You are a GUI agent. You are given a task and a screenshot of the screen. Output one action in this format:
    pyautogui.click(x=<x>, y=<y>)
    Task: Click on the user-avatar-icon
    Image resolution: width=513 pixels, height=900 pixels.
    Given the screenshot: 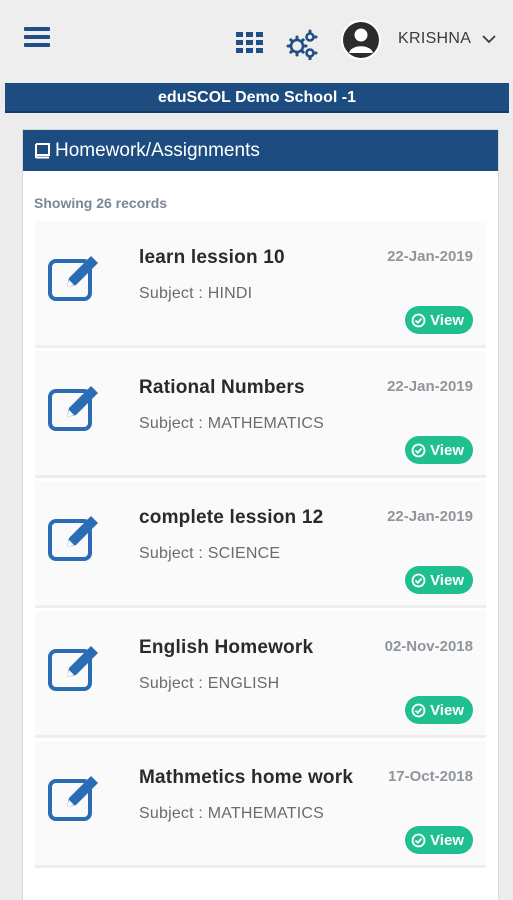 What is the action you would take?
    pyautogui.click(x=361, y=40)
    